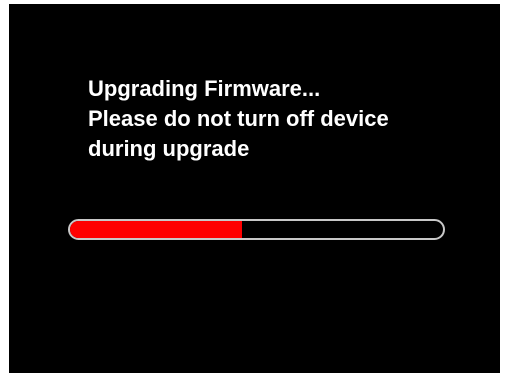 This screenshot has width=508, height=382. I want to click on upgrade-progress-fill, so click(156, 229).